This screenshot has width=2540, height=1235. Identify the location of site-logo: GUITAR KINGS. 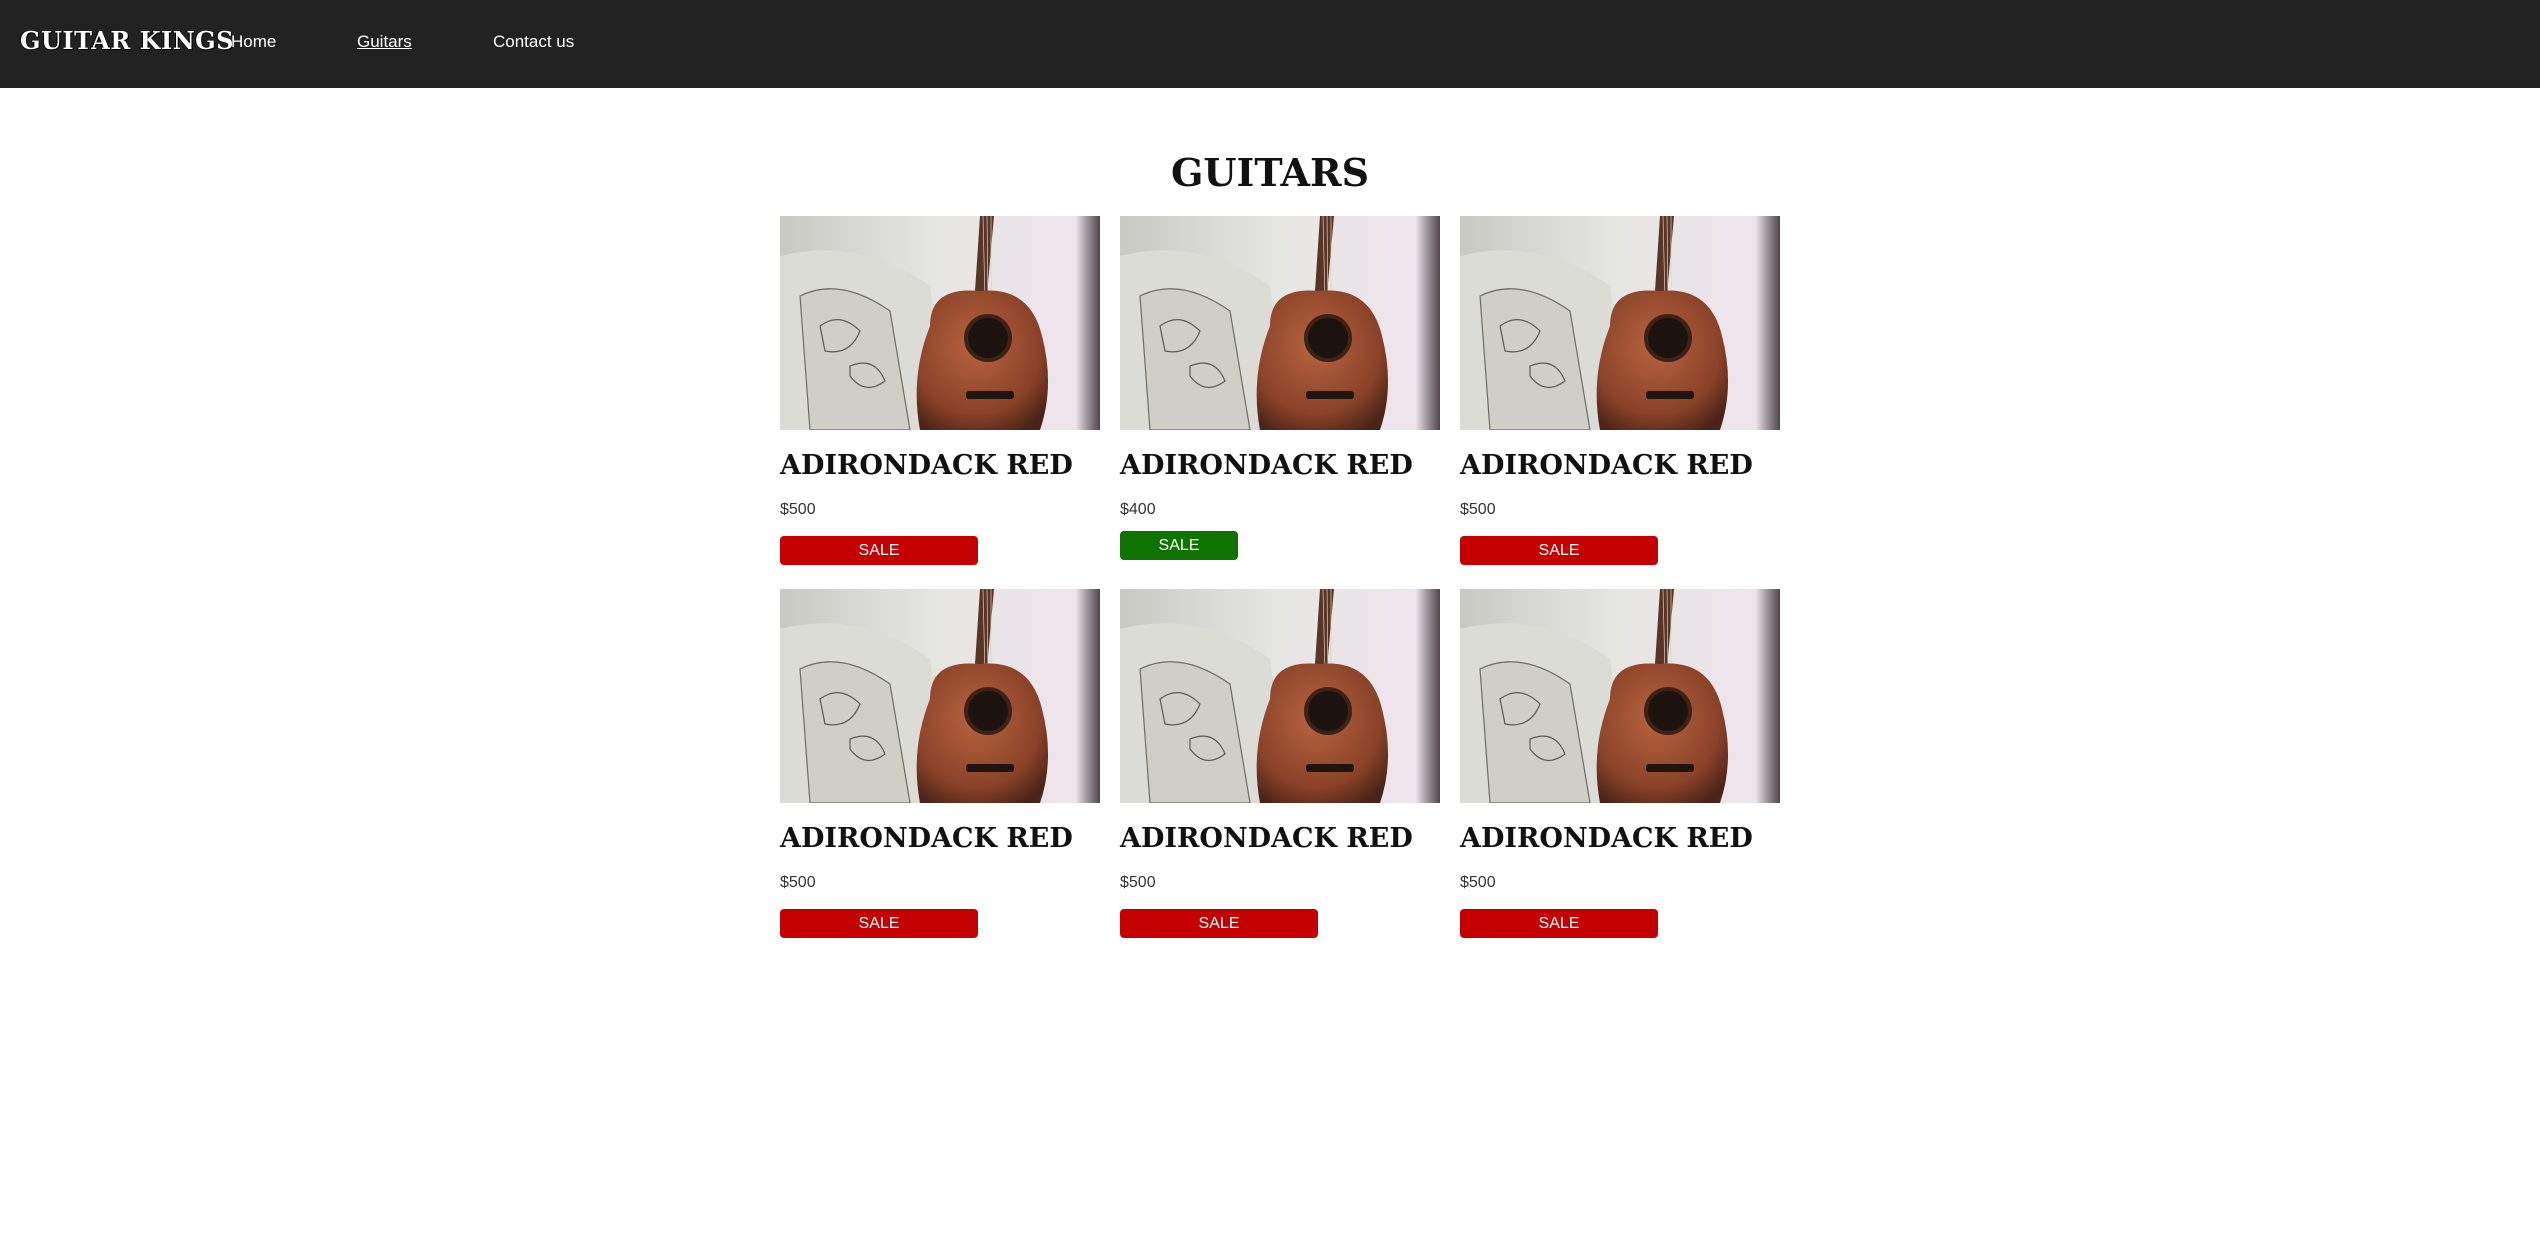
(127, 40).